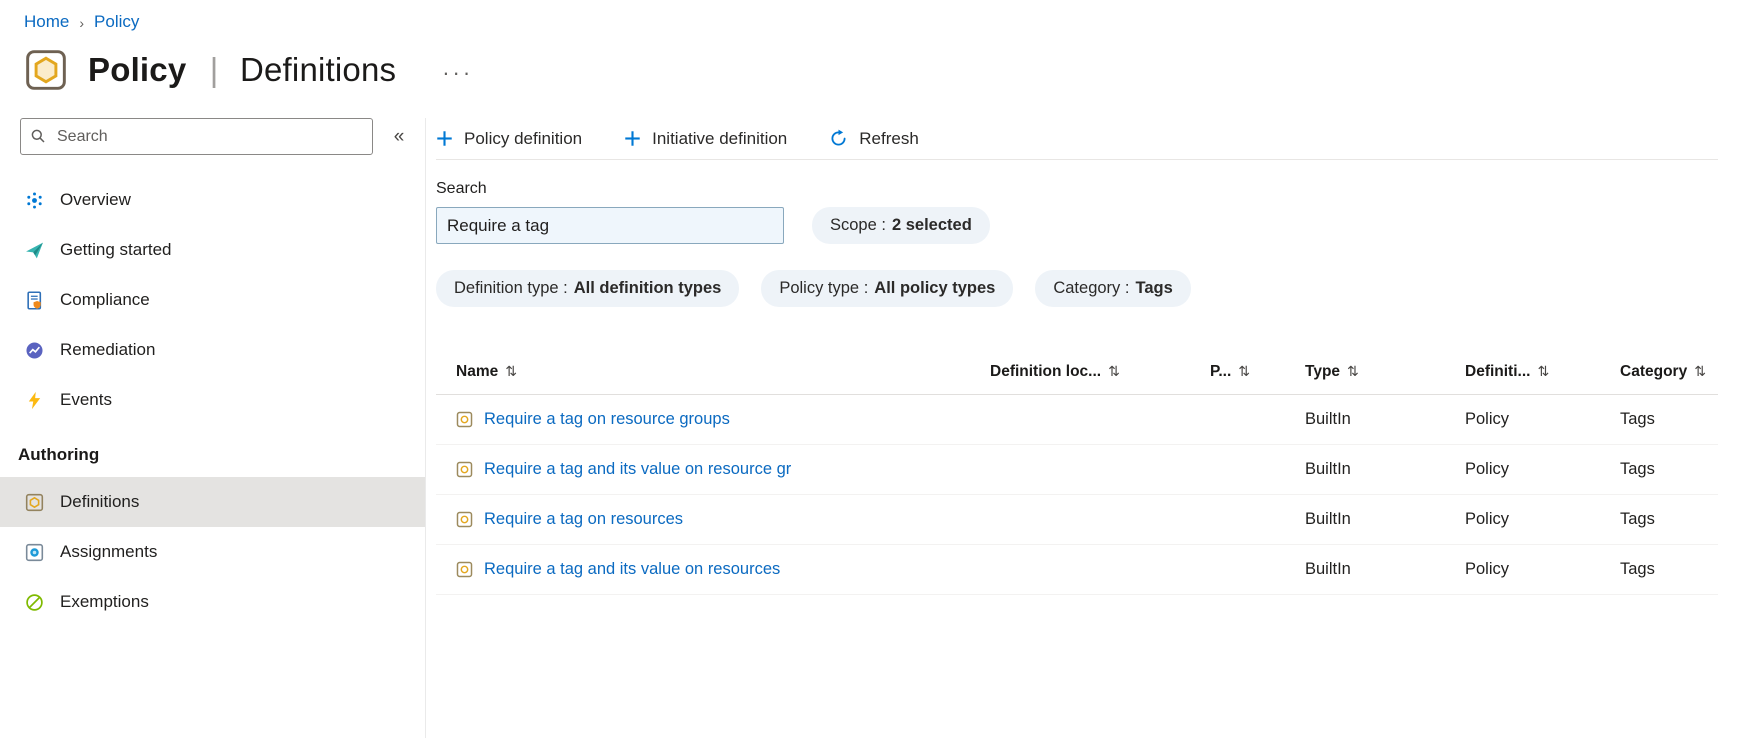  I want to click on definitions-search-input, so click(610, 225).